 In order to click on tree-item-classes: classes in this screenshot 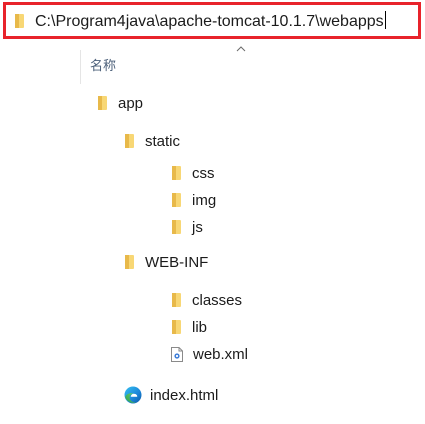, I will do `click(207, 300)`.